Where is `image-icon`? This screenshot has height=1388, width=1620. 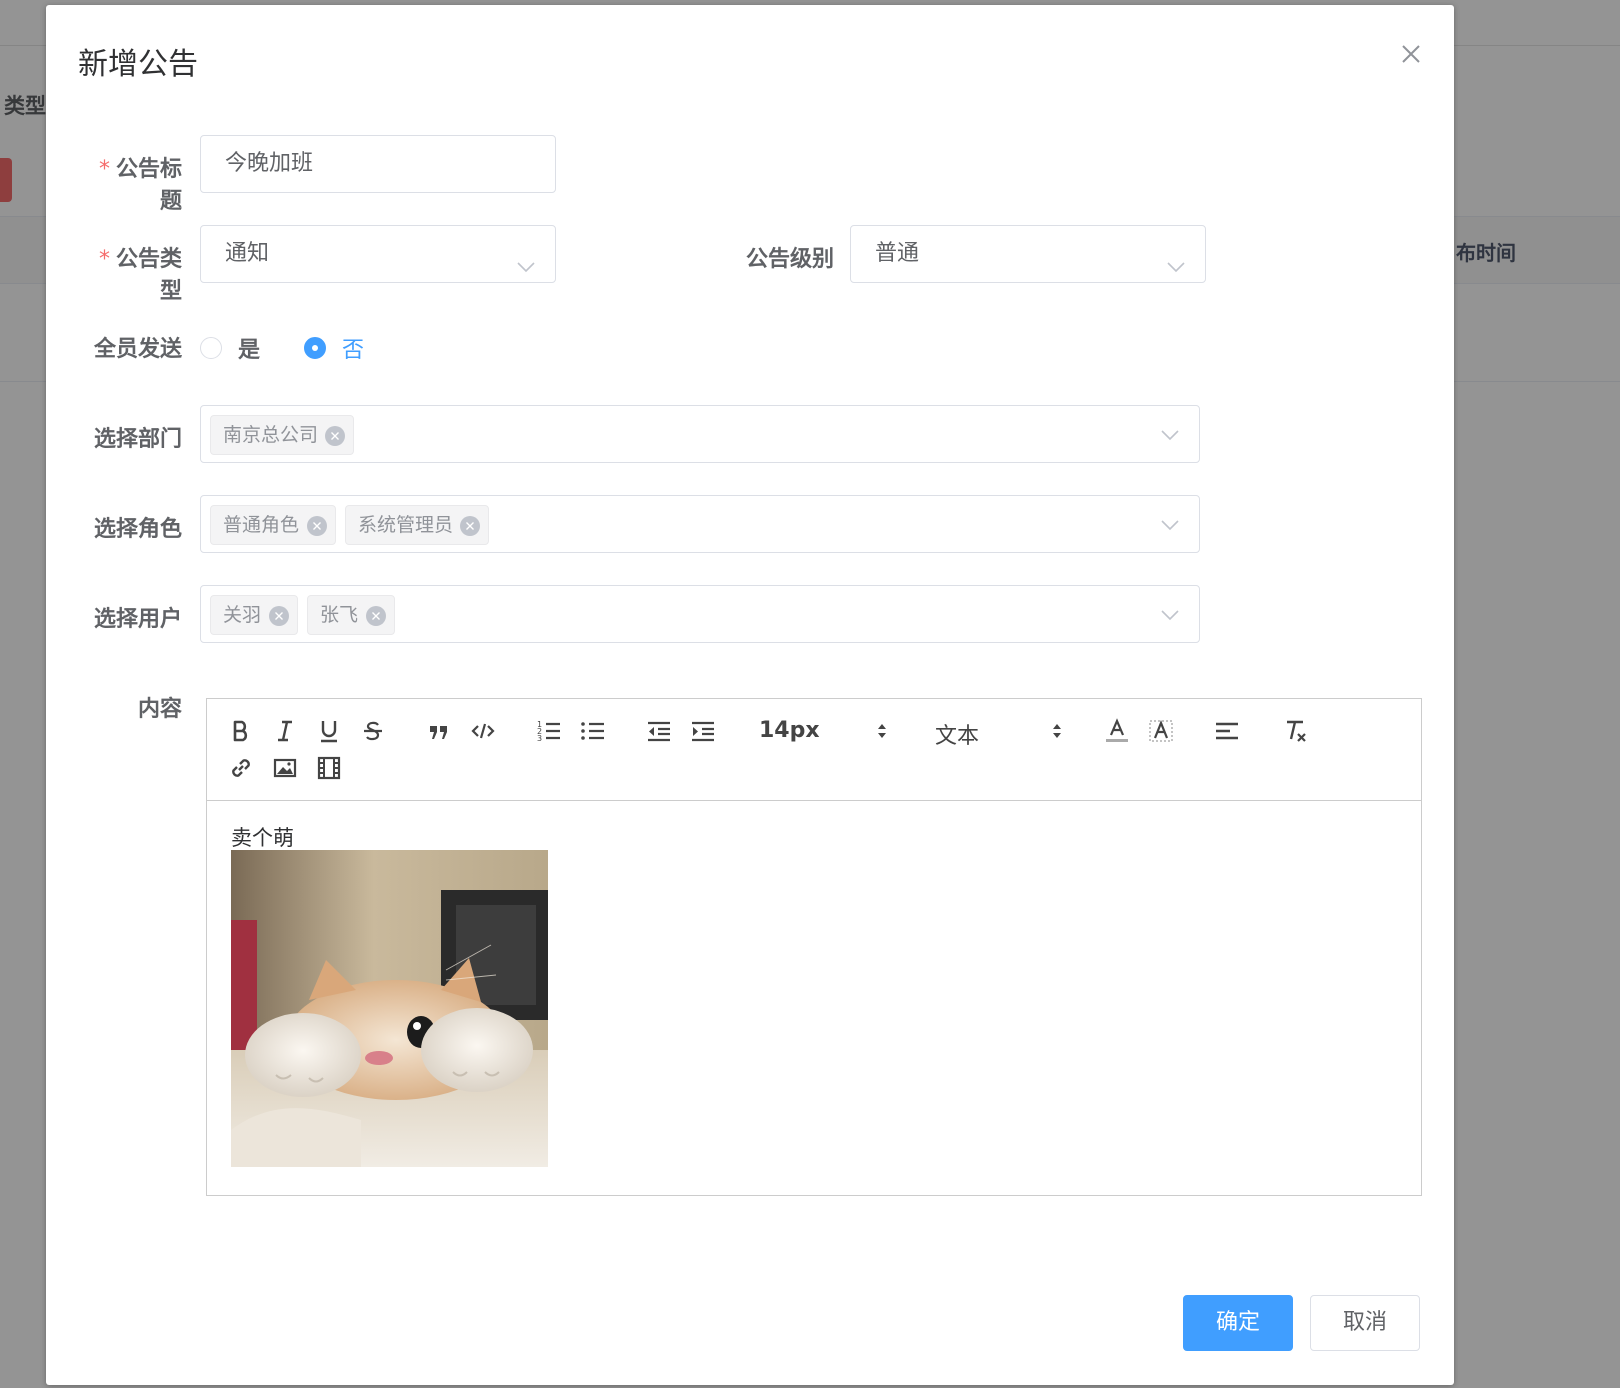 image-icon is located at coordinates (285, 768).